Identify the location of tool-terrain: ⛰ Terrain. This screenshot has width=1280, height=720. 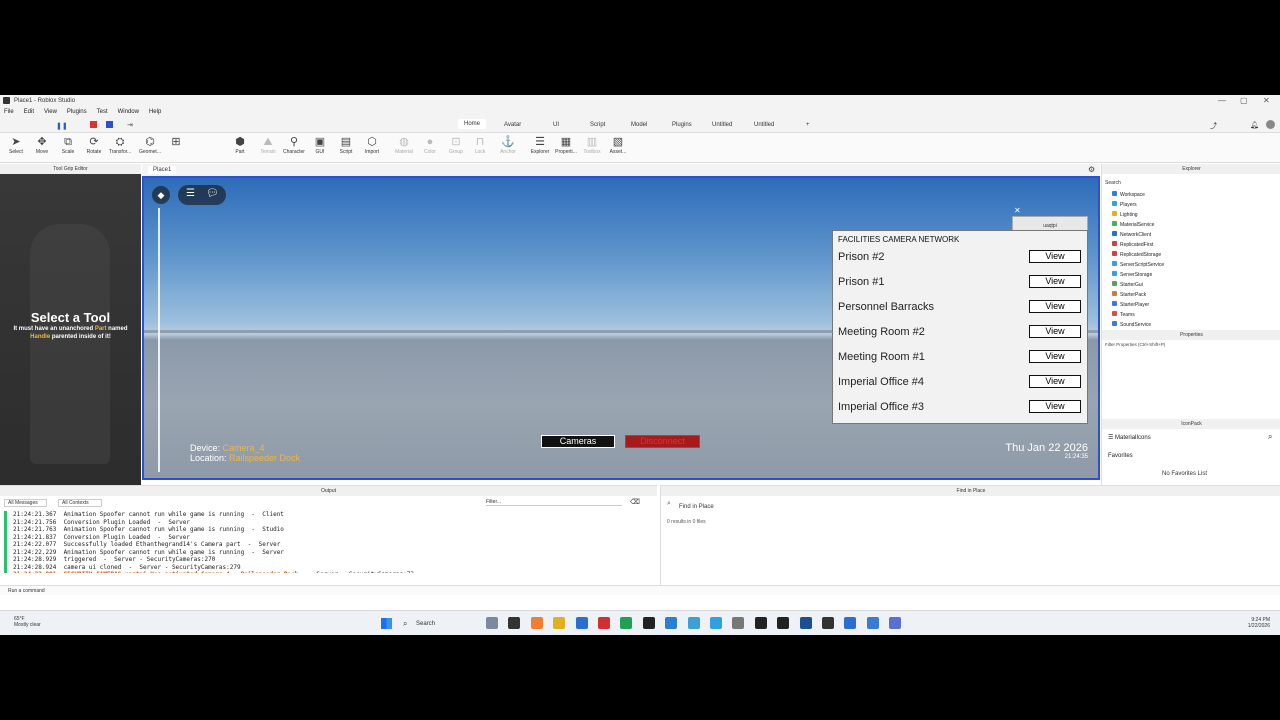
(268, 145).